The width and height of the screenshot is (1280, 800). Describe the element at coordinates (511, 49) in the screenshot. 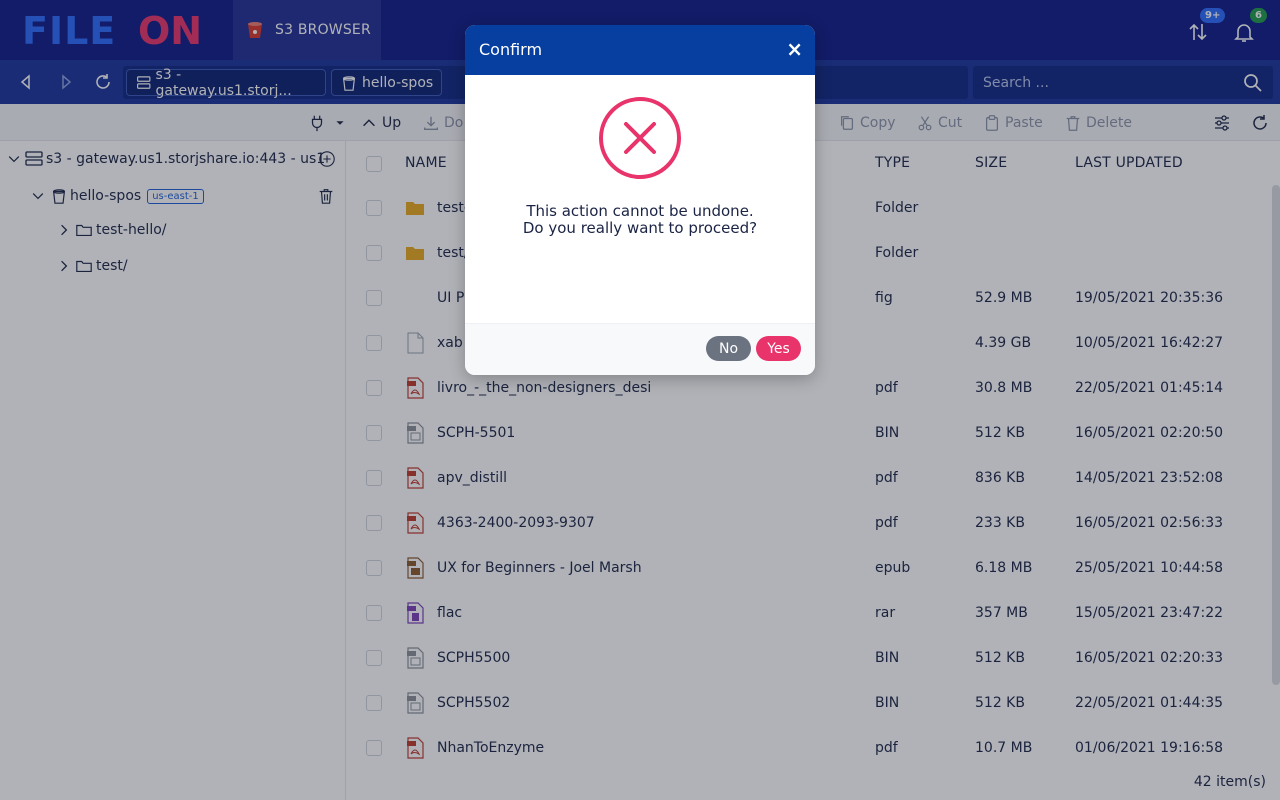

I see `dialog-title: Confirm` at that location.